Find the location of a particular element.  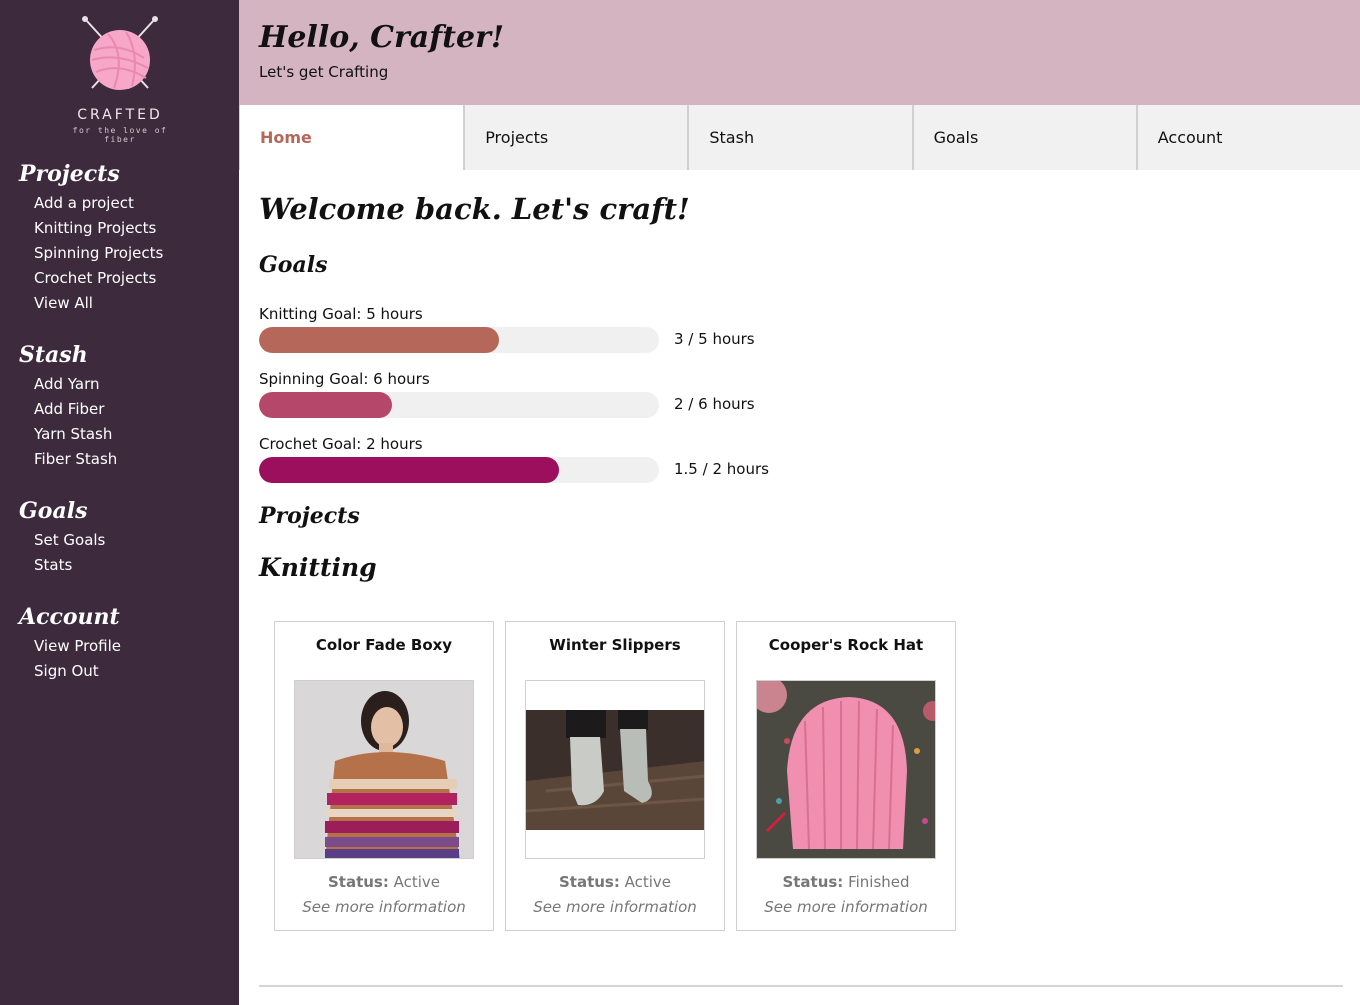

brand-name: CRAFTED is located at coordinates (120, 115).